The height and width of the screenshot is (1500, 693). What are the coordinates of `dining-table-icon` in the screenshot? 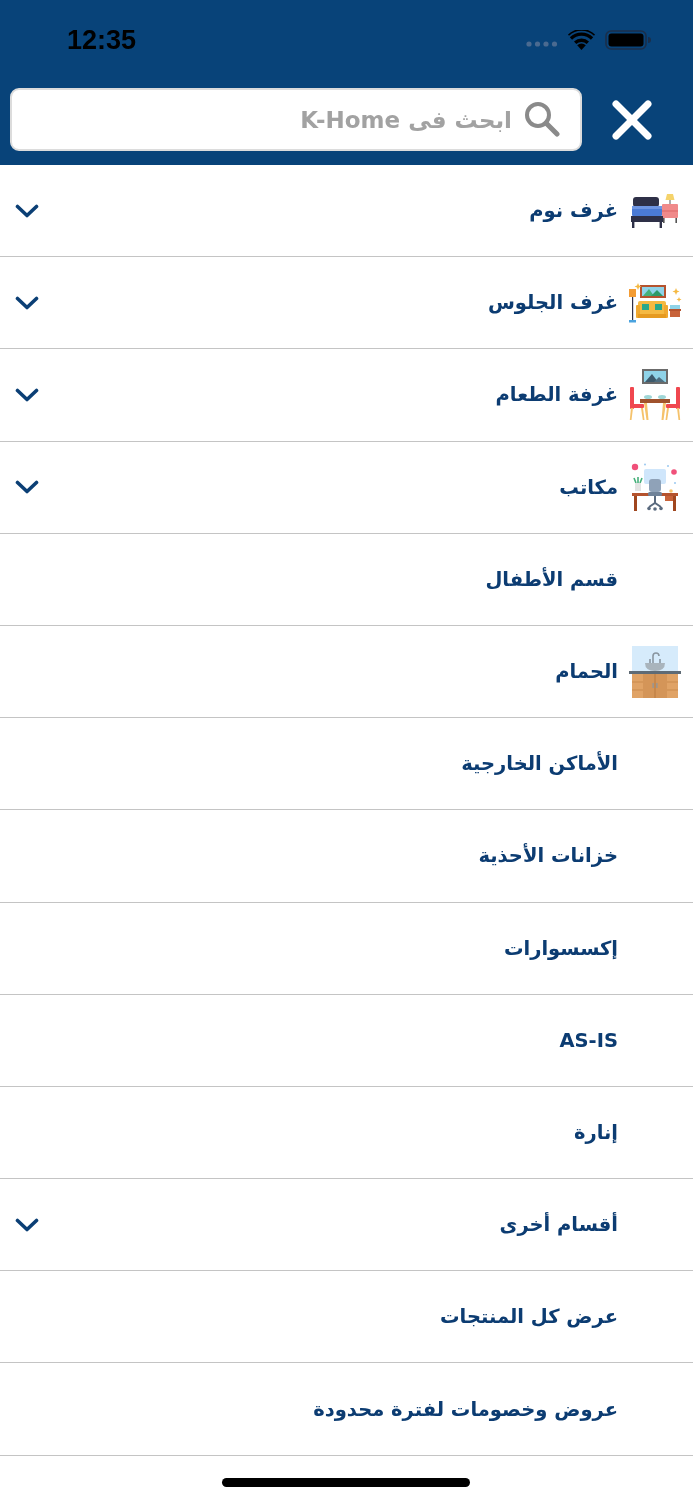 It's located at (655, 395).